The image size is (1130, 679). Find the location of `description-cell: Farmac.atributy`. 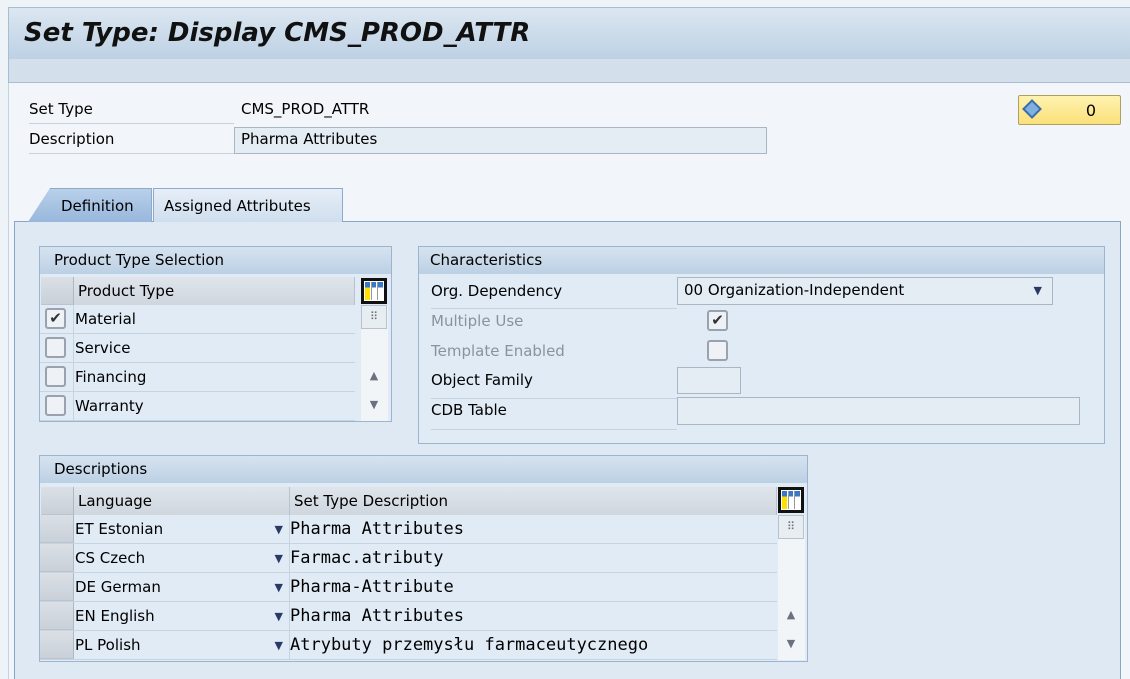

description-cell: Farmac.atributy is located at coordinates (367, 558).